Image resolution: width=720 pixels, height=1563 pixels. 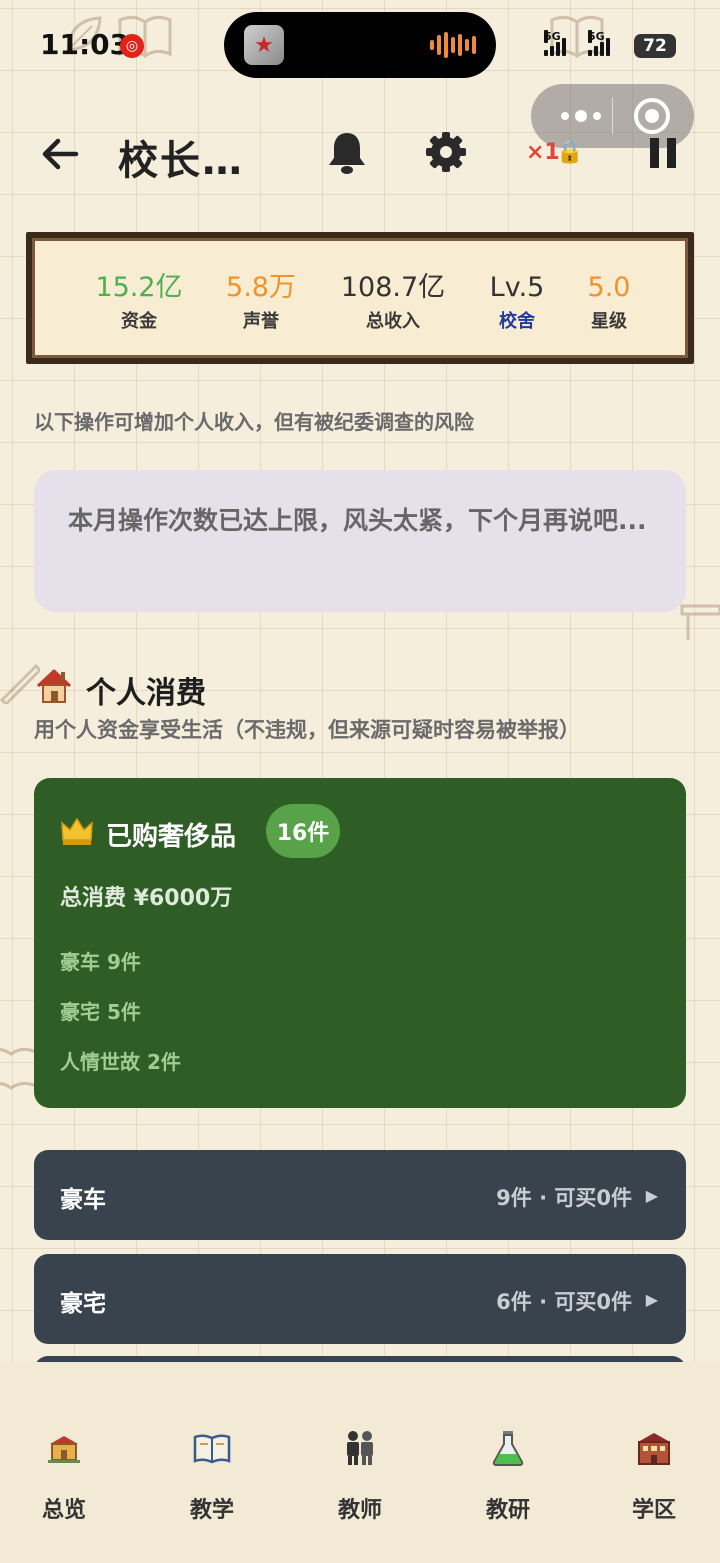 What do you see at coordinates (347, 153) in the screenshot?
I see `bell-icon` at bounding box center [347, 153].